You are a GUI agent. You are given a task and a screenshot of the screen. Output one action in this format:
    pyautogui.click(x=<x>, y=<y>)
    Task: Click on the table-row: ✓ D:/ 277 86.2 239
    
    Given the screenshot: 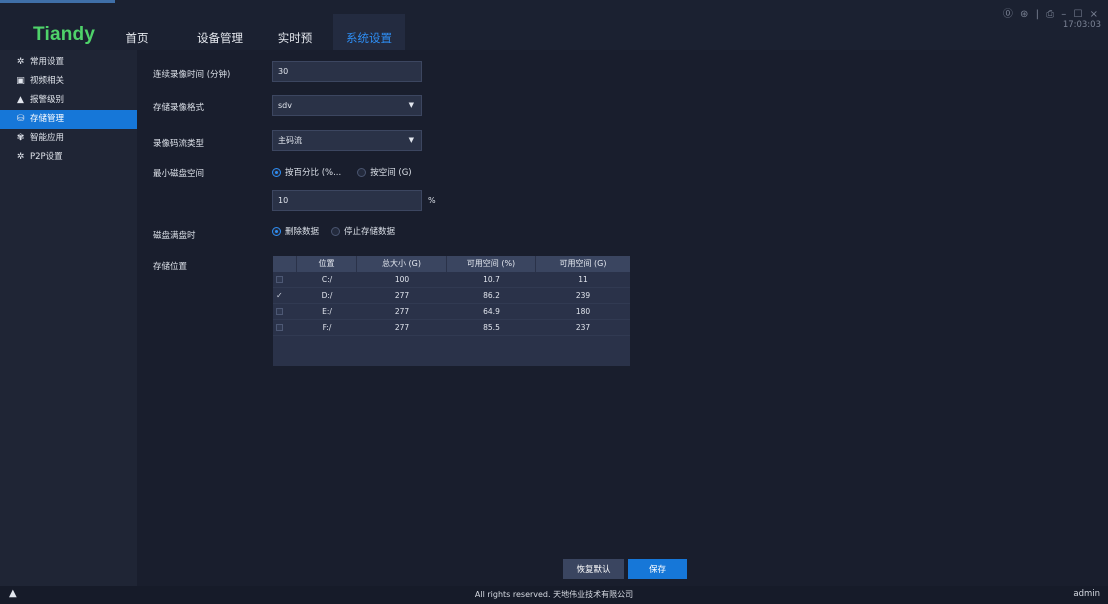 What is the action you would take?
    pyautogui.click(x=451, y=296)
    